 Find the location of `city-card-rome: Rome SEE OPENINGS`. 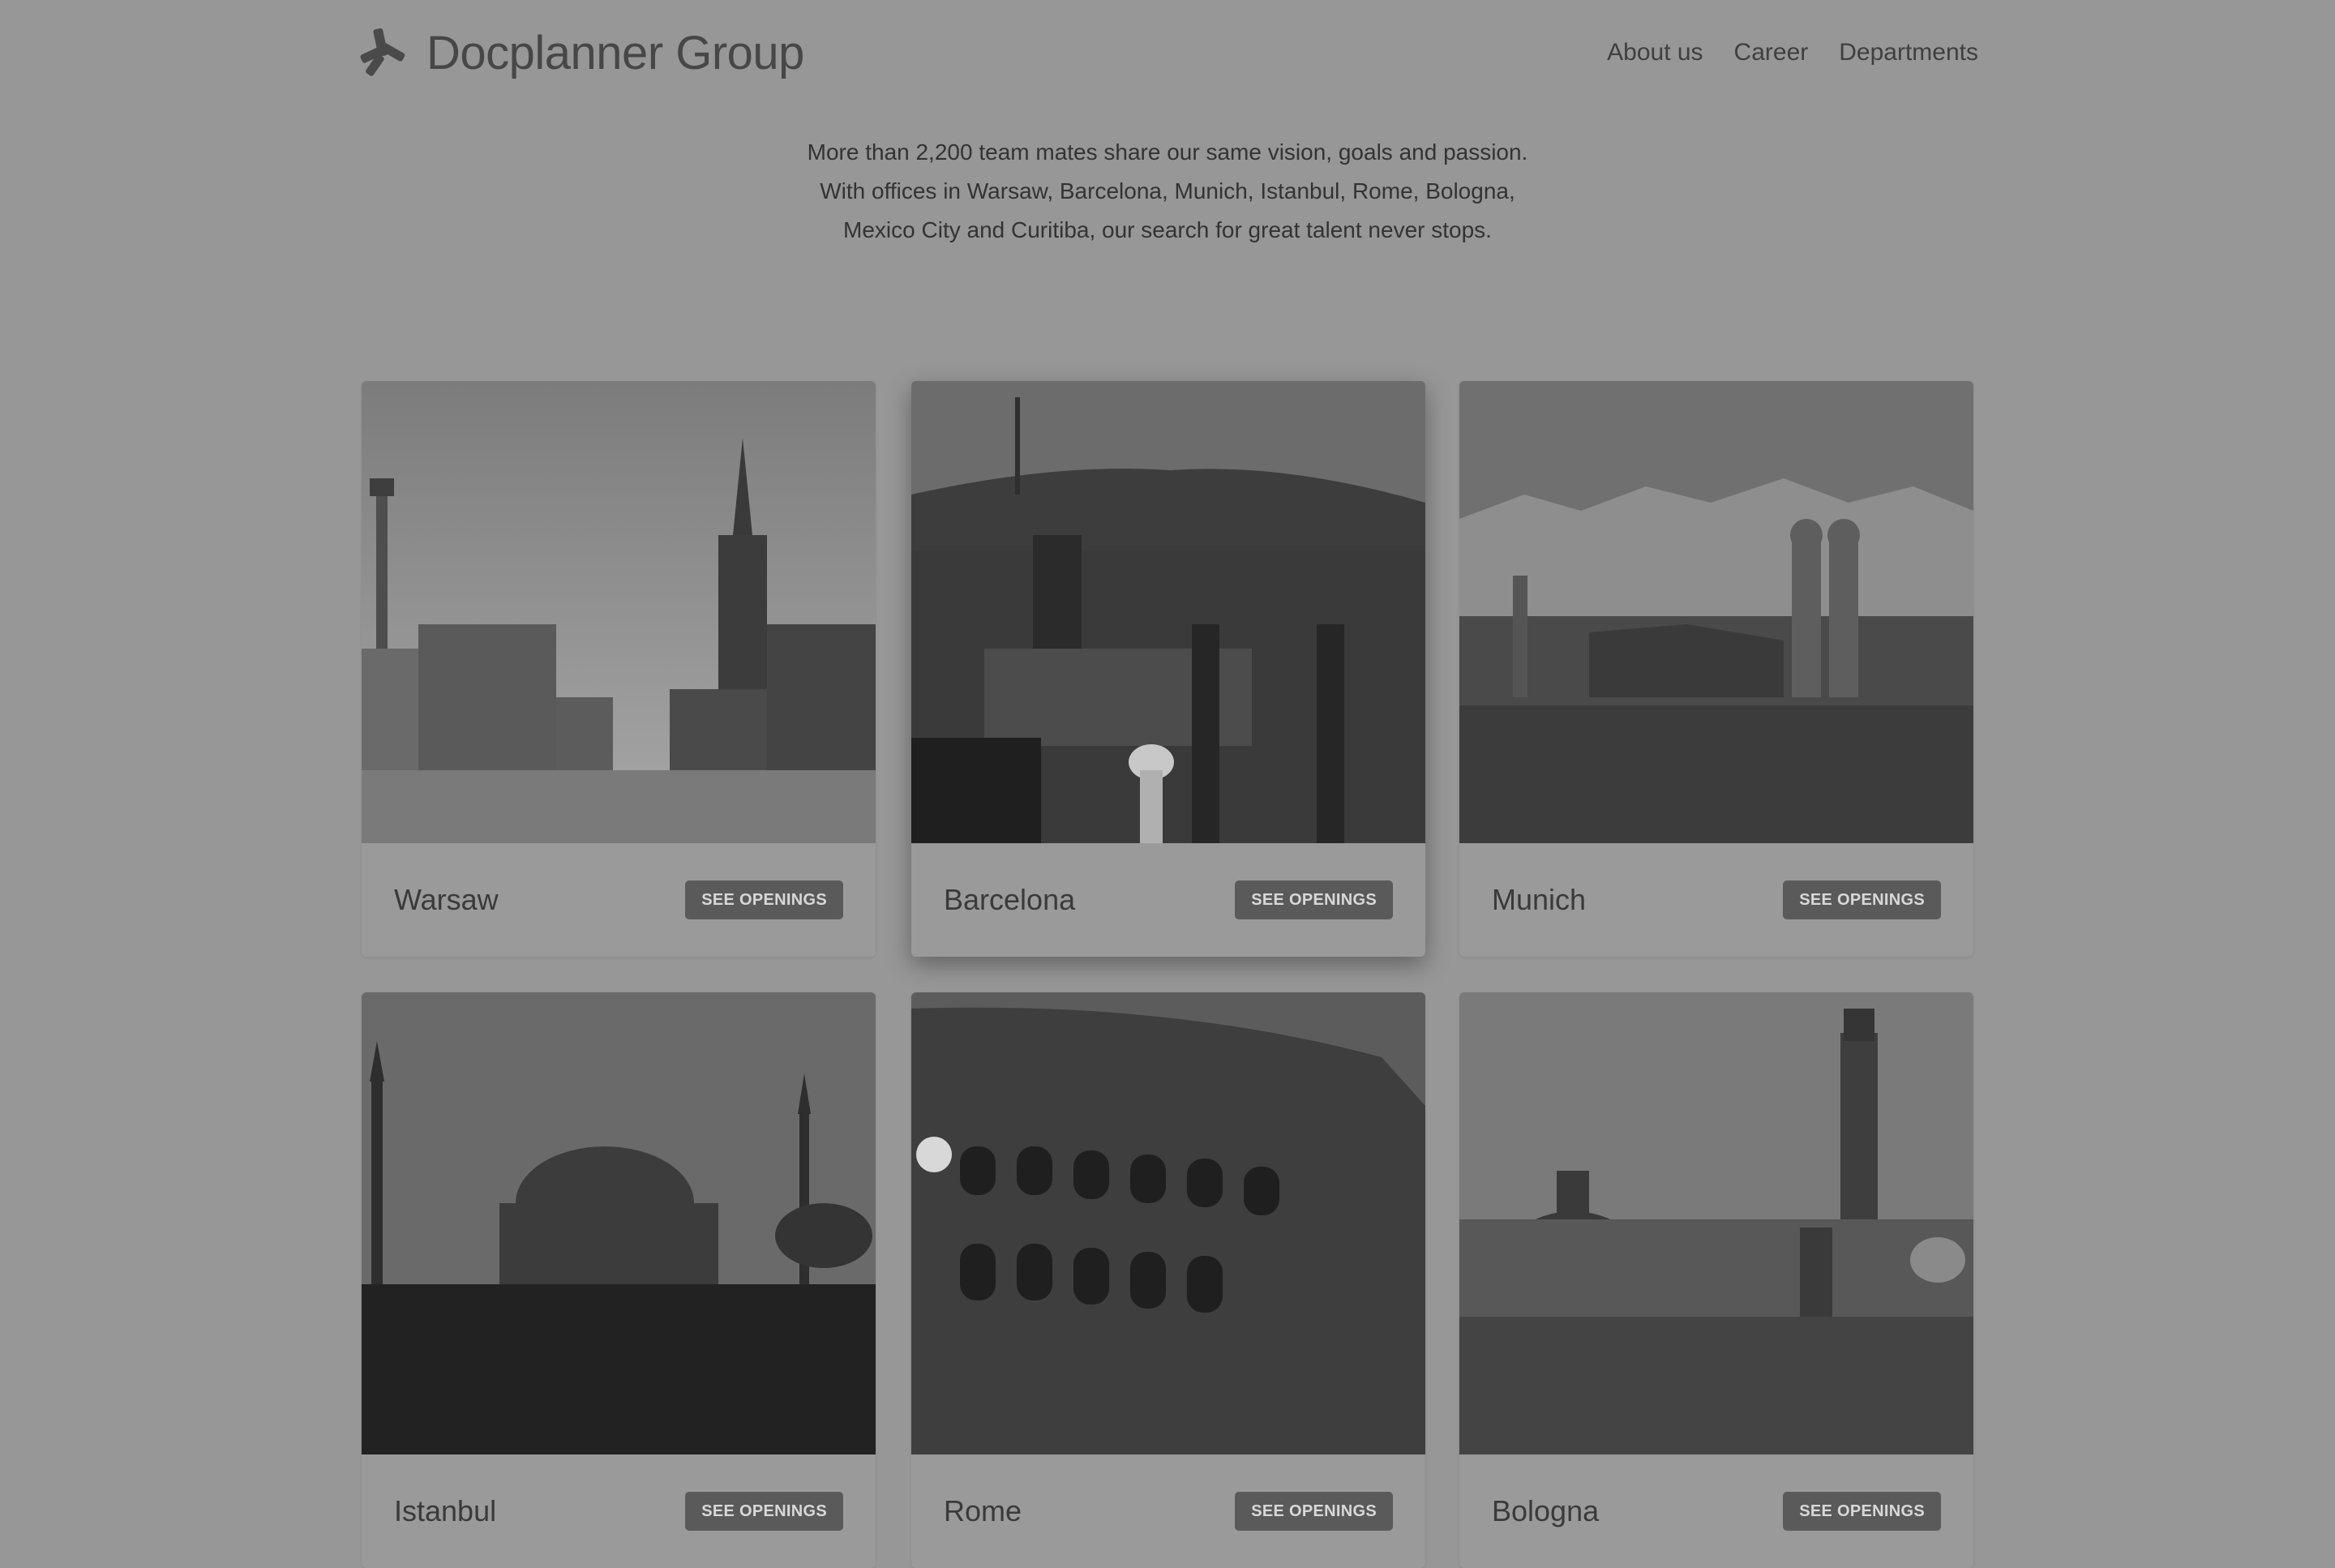

city-card-rome: Rome SEE OPENINGS is located at coordinates (1168, 1280).